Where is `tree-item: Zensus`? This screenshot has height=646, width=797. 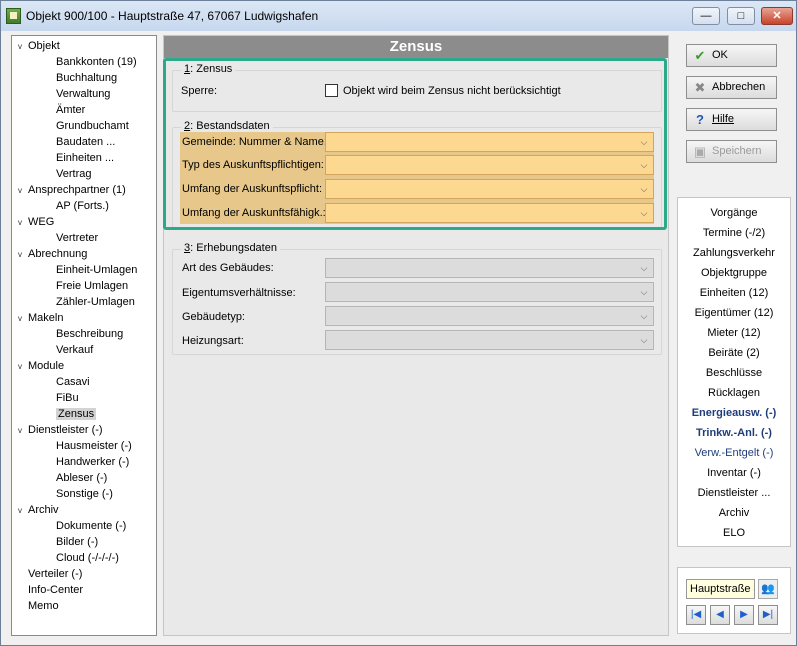
tree-item: Zensus is located at coordinates (76, 414).